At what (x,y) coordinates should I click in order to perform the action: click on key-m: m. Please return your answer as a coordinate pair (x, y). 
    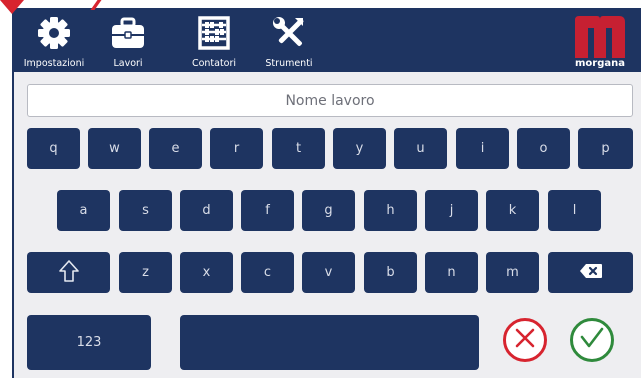
    Looking at the image, I should click on (512, 272).